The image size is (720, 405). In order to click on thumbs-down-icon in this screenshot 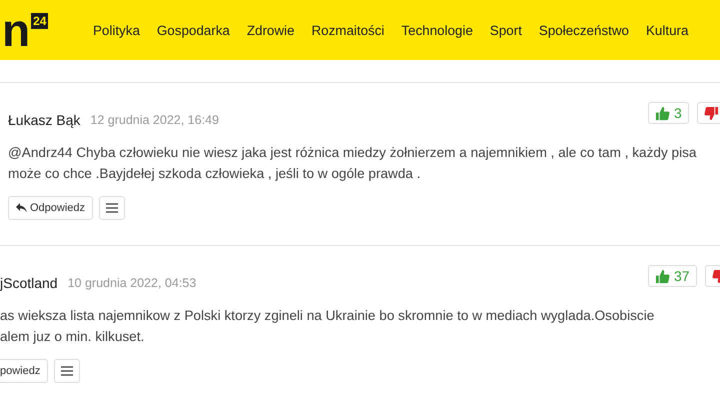, I will do `click(711, 113)`.